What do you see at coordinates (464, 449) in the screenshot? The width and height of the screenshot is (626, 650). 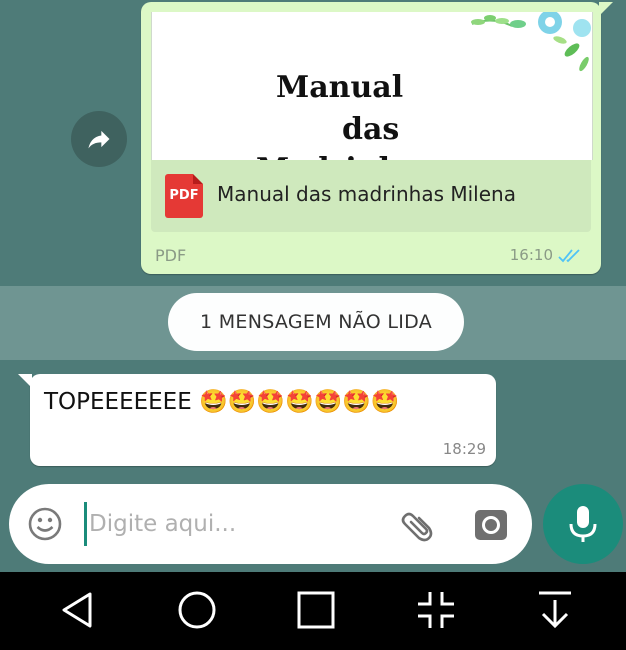 I see `message-time: 18:29` at bounding box center [464, 449].